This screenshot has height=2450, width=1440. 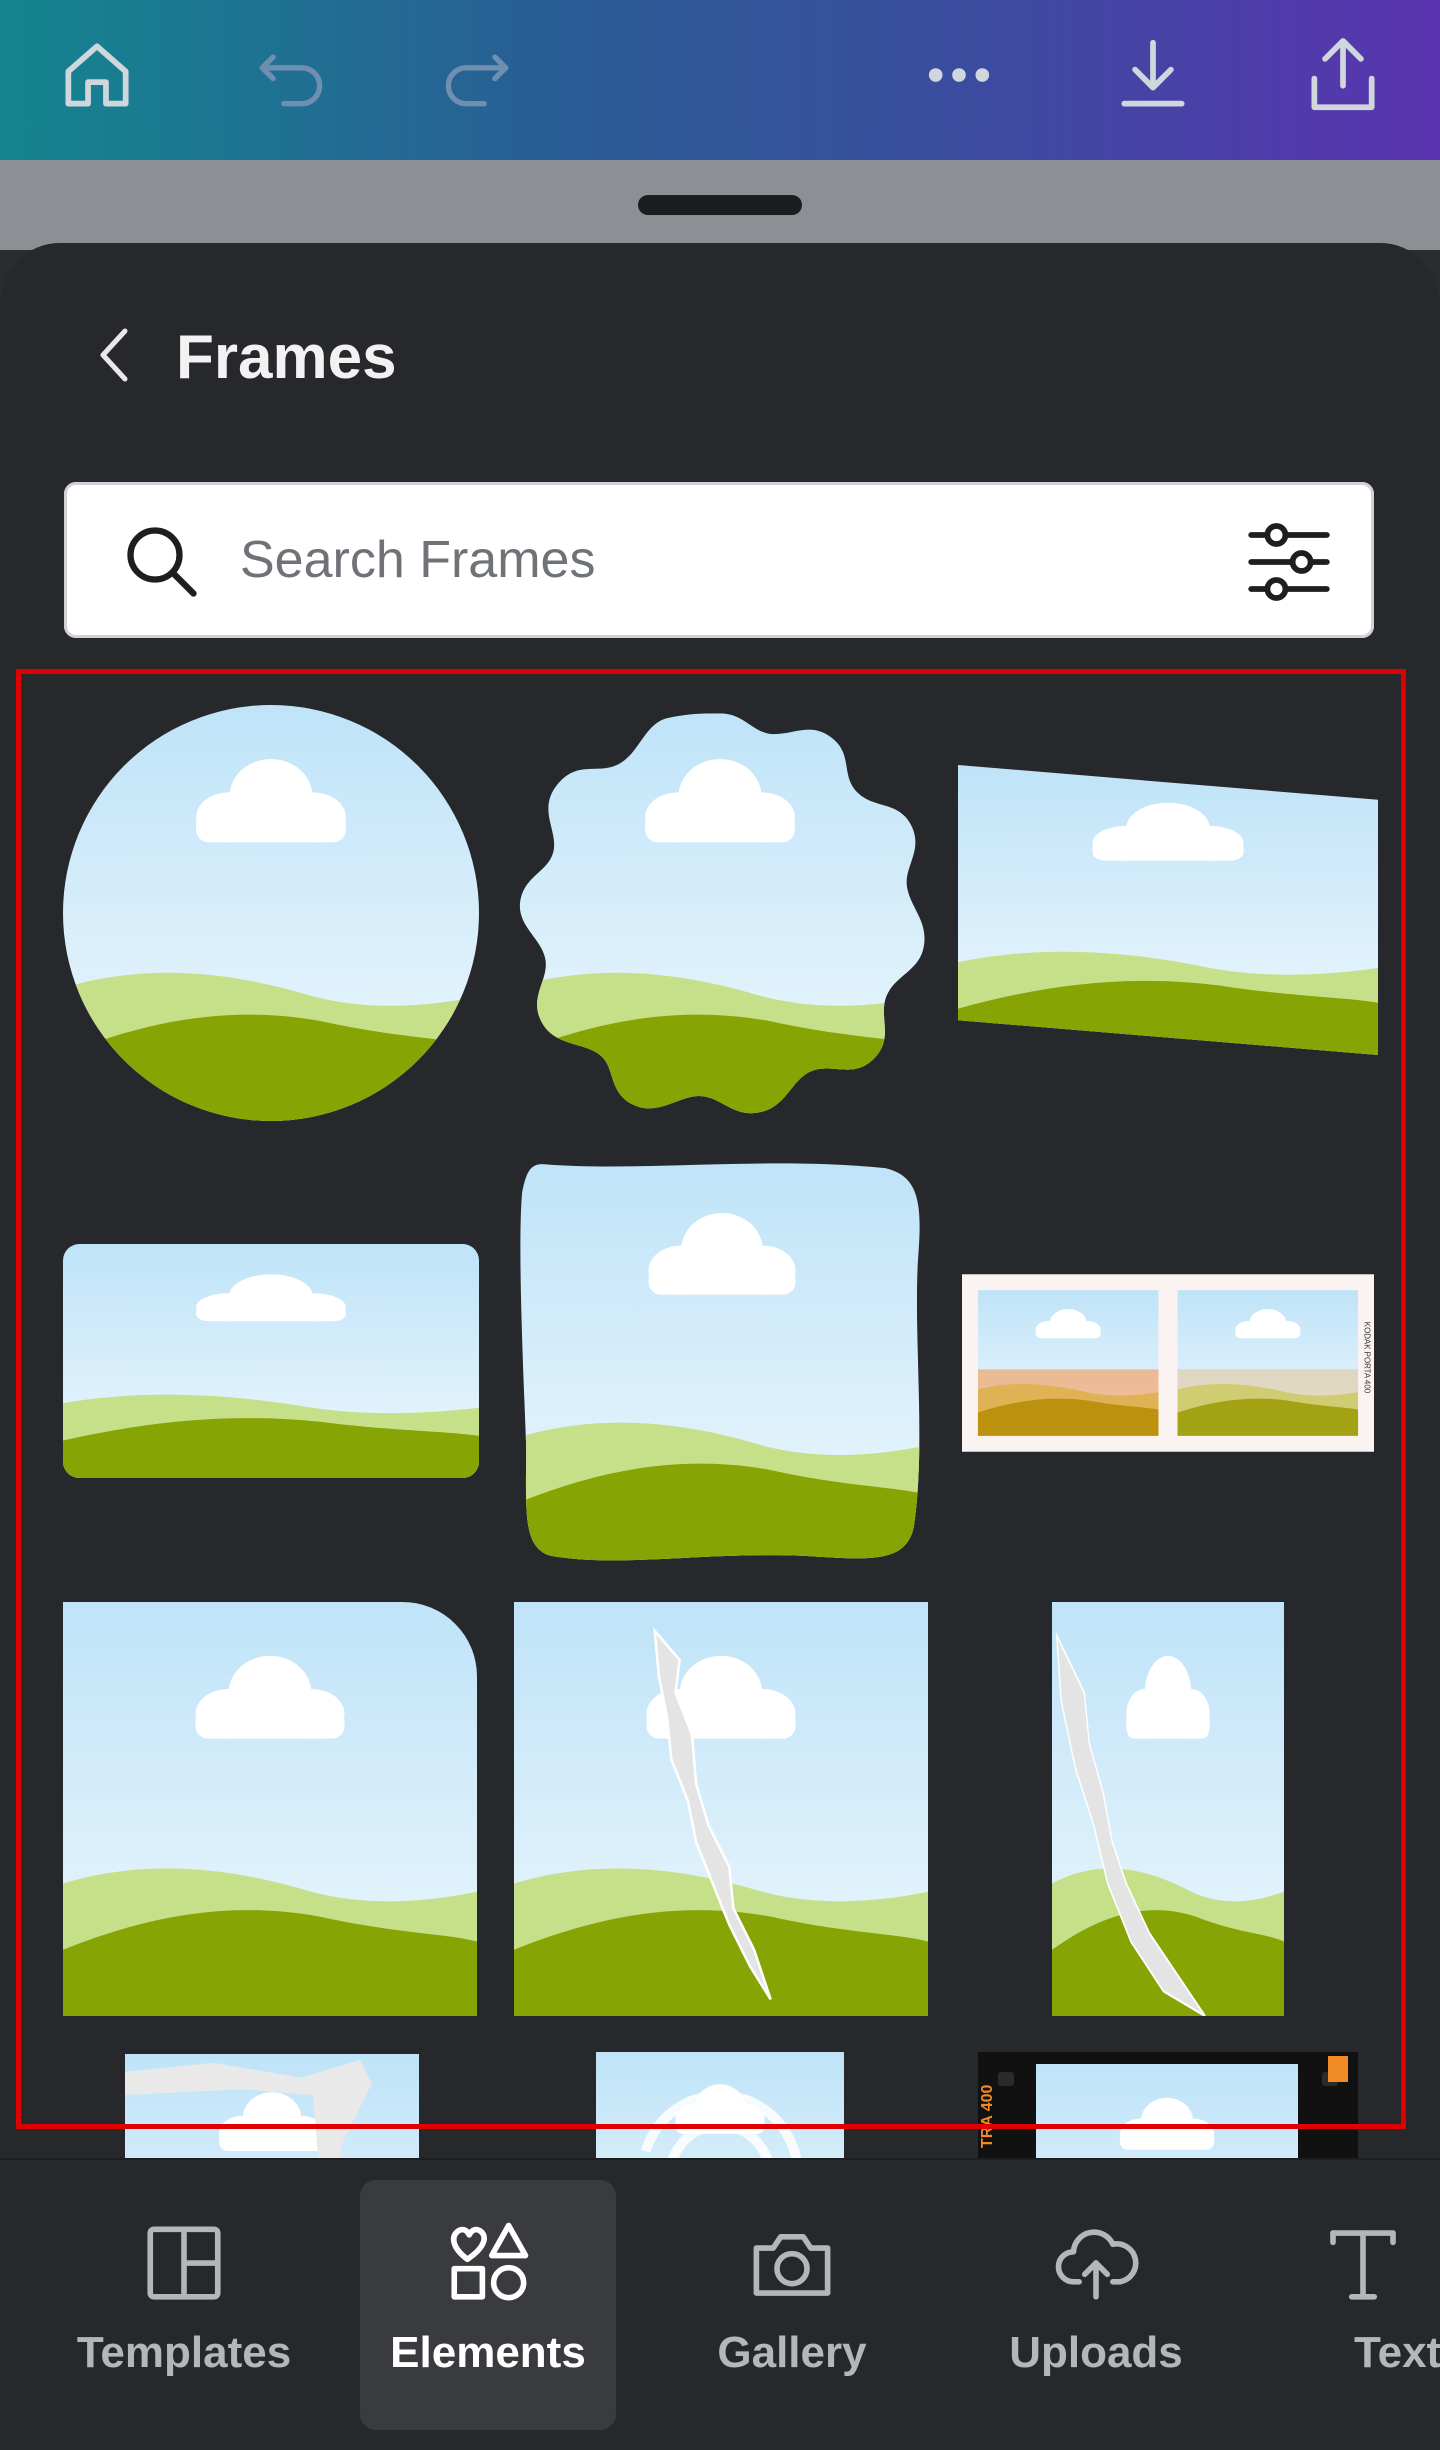 What do you see at coordinates (792, 2305) in the screenshot?
I see `nav-gallery: Gallery` at bounding box center [792, 2305].